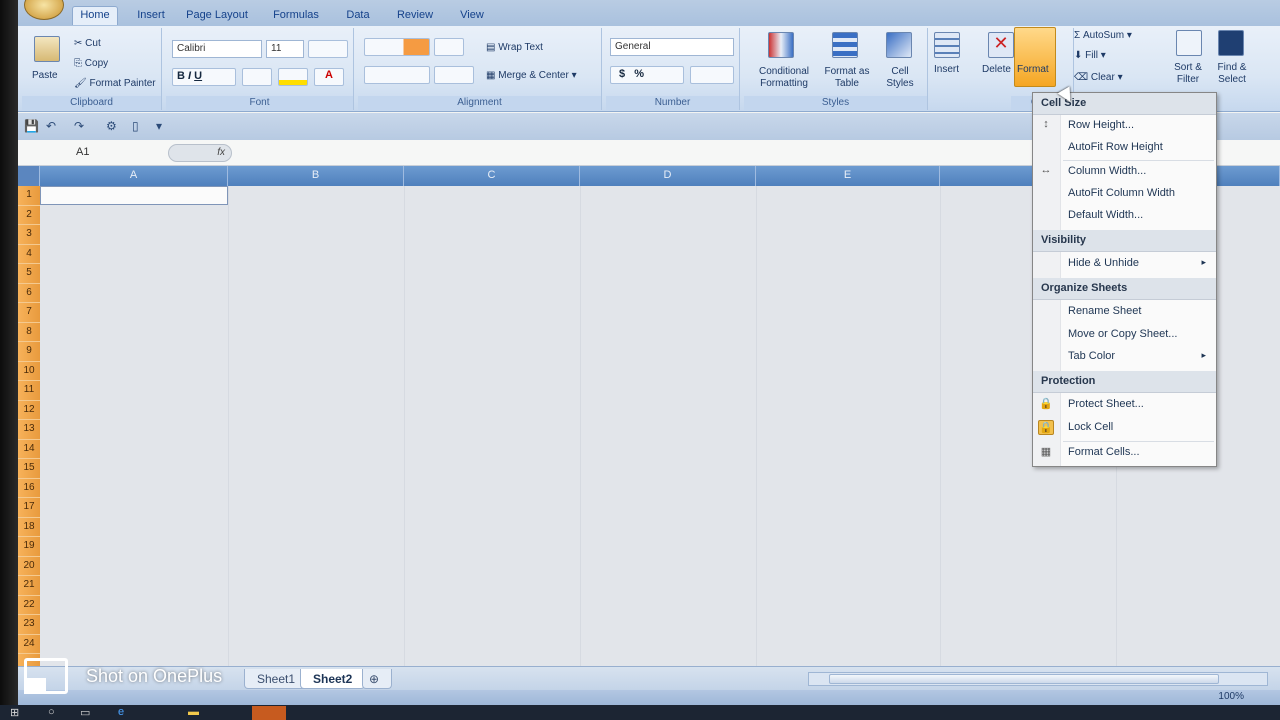  What do you see at coordinates (1098, 77) in the screenshot?
I see `clear-button: ⌫ Clear ▾` at bounding box center [1098, 77].